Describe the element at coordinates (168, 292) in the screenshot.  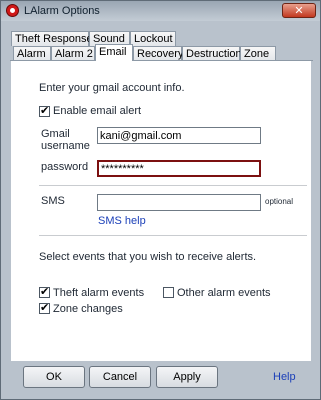
I see `other-alarm-checkbox` at that location.